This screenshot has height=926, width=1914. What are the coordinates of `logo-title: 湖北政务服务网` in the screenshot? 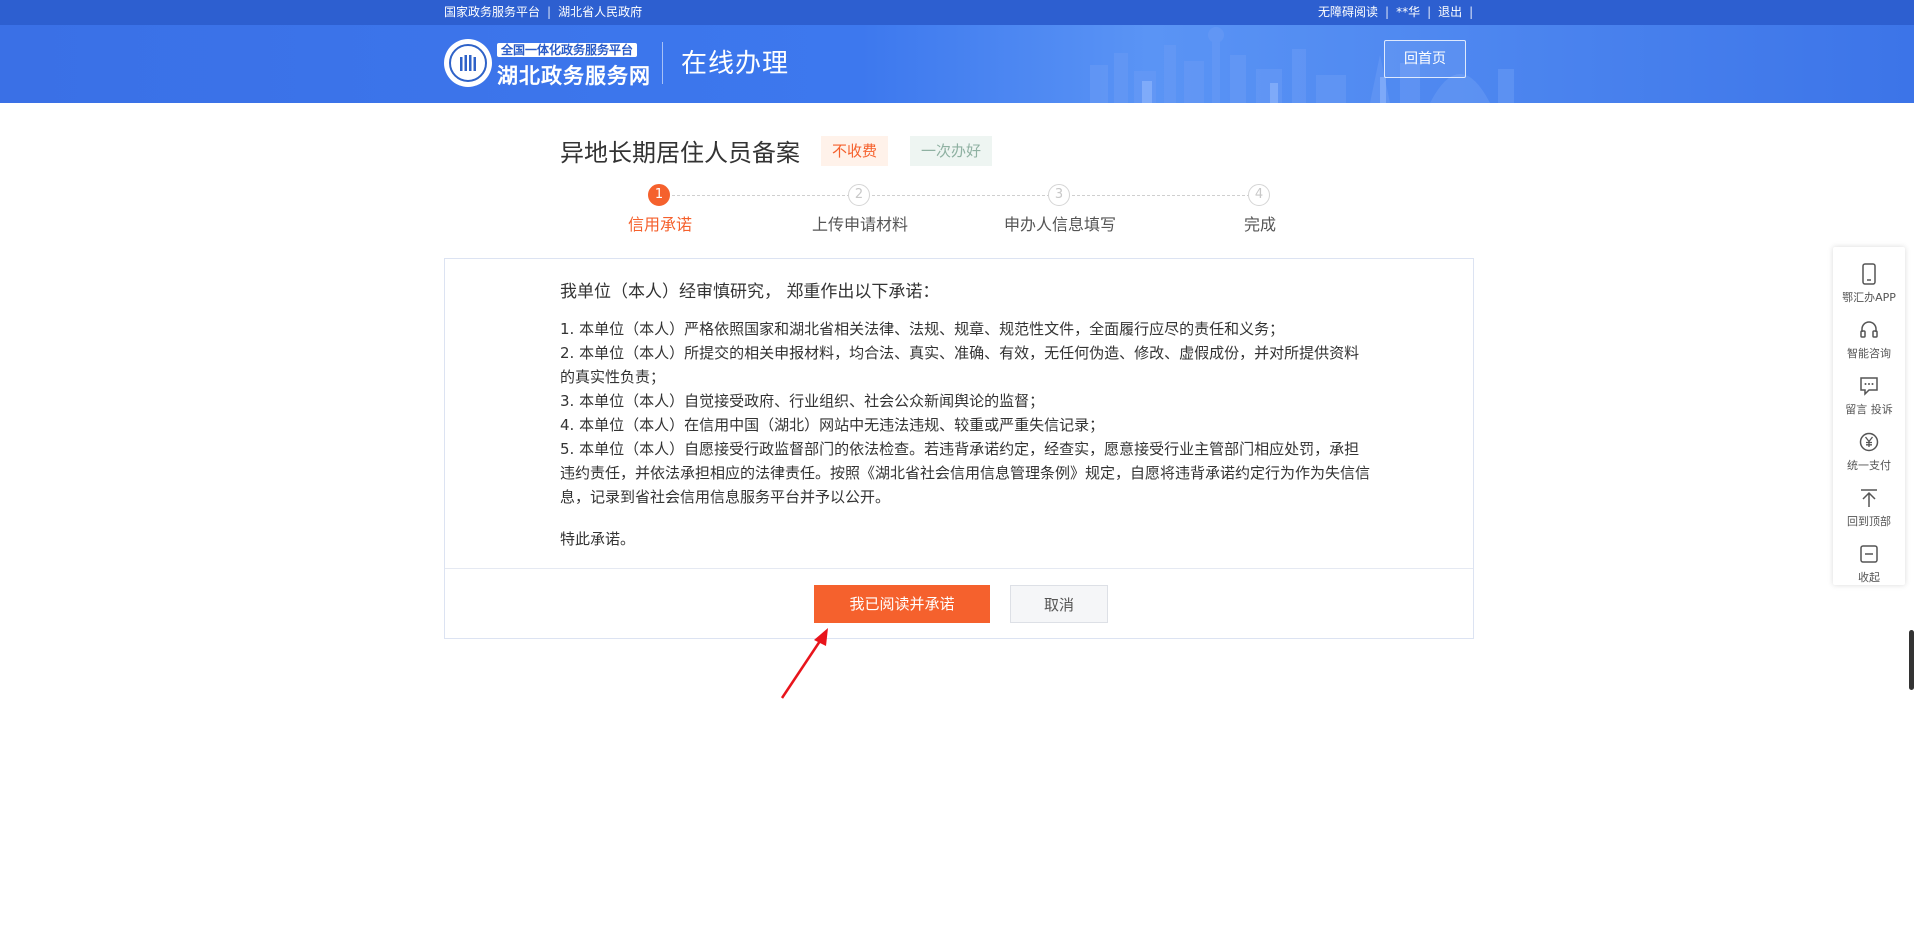 It's located at (574, 75).